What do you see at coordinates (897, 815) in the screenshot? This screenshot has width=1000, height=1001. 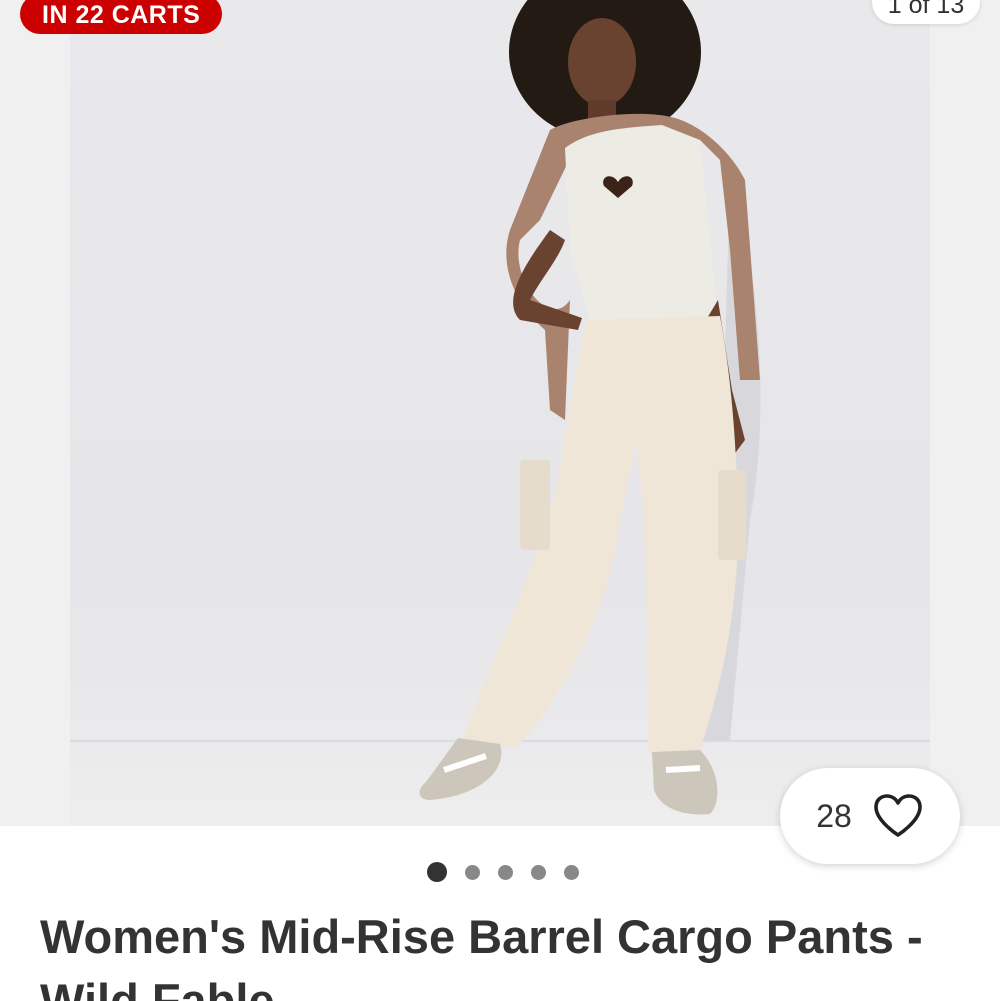 I see `heart-outline-icon` at bounding box center [897, 815].